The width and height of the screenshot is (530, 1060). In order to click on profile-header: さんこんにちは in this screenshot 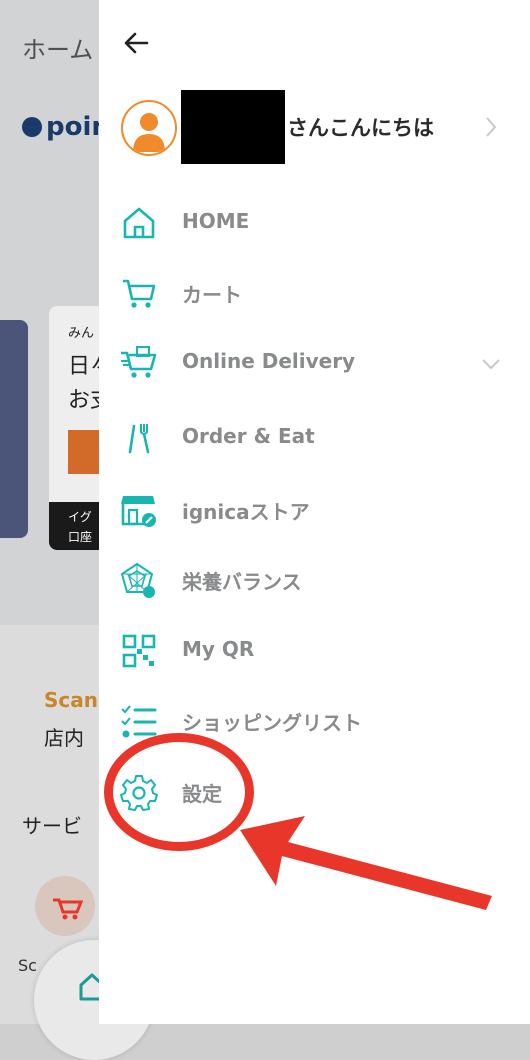, I will do `click(317, 127)`.